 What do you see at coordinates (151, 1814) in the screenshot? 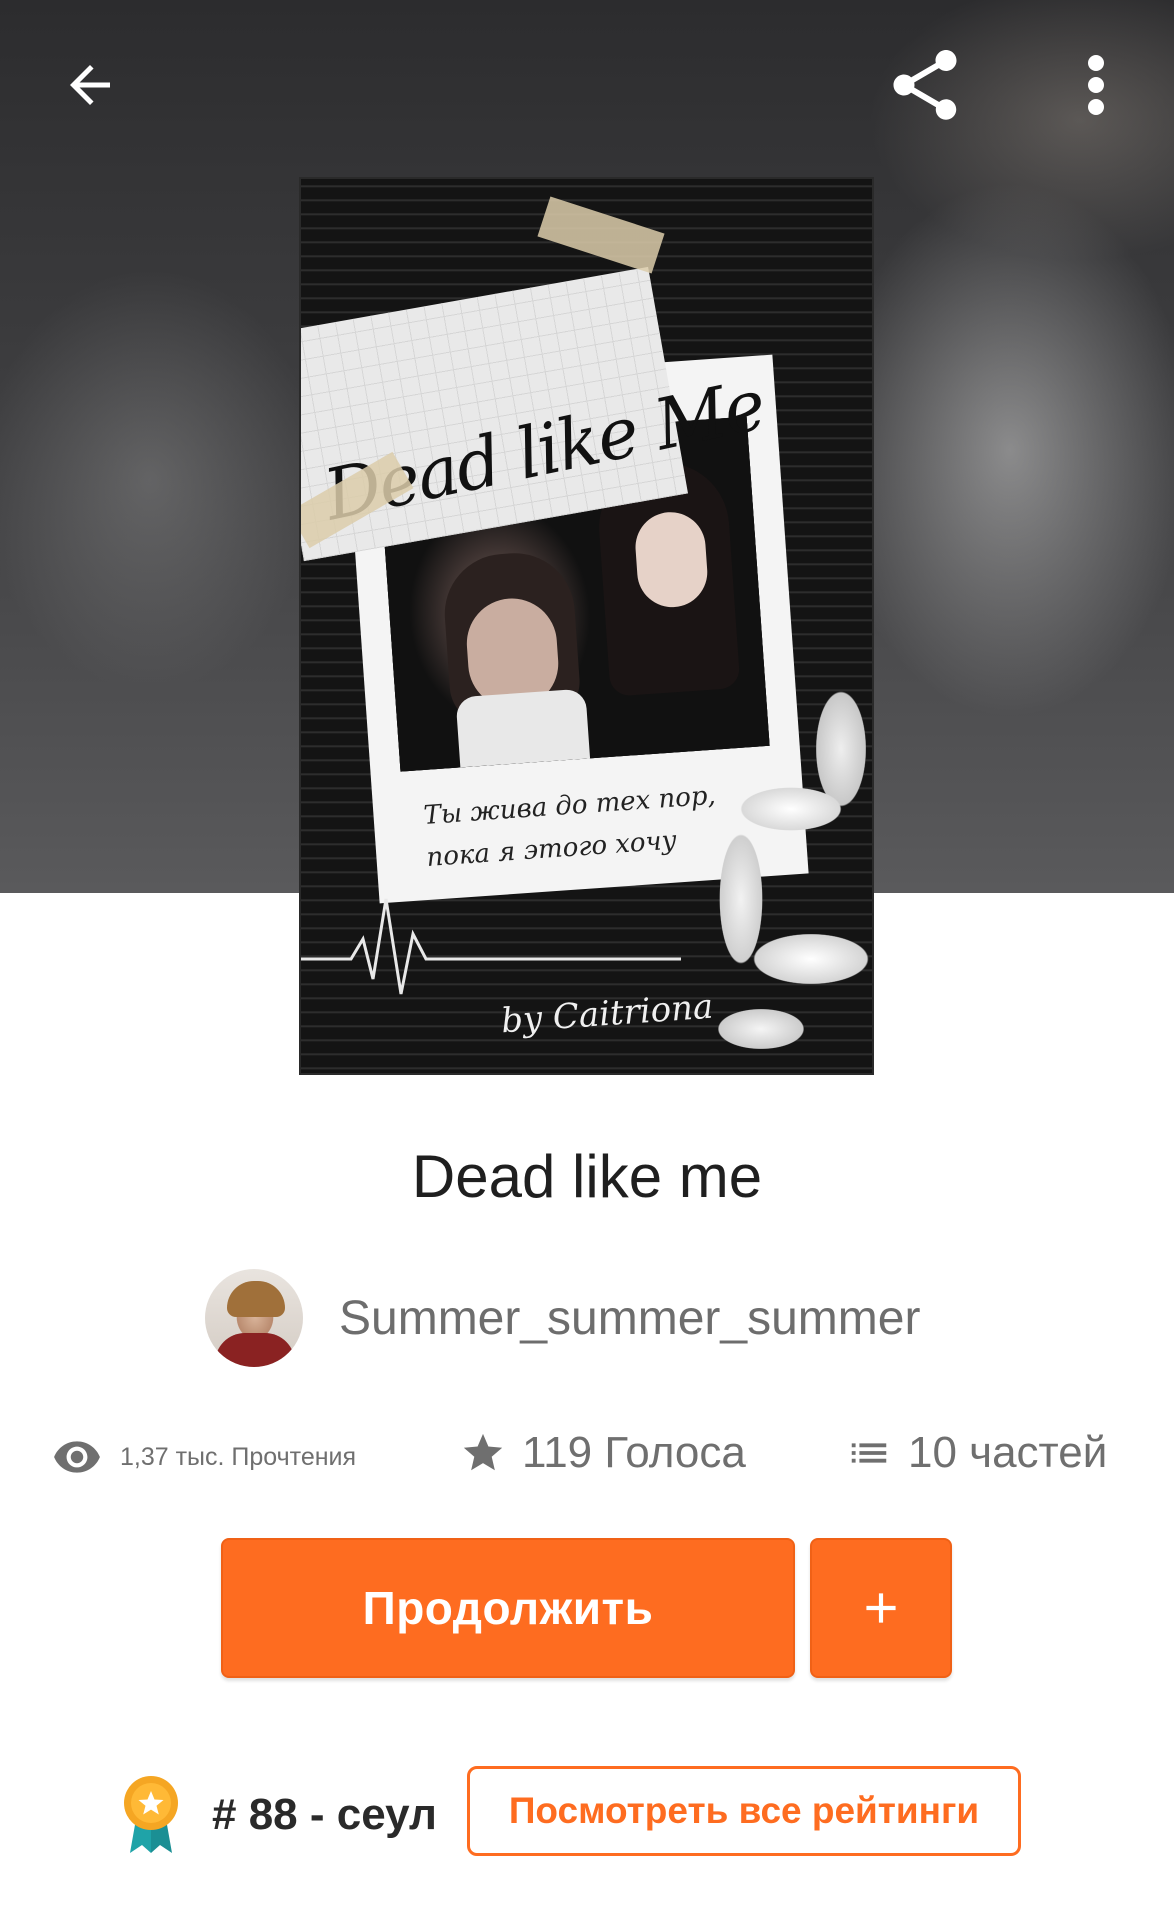
I see `award-badge-icon` at bounding box center [151, 1814].